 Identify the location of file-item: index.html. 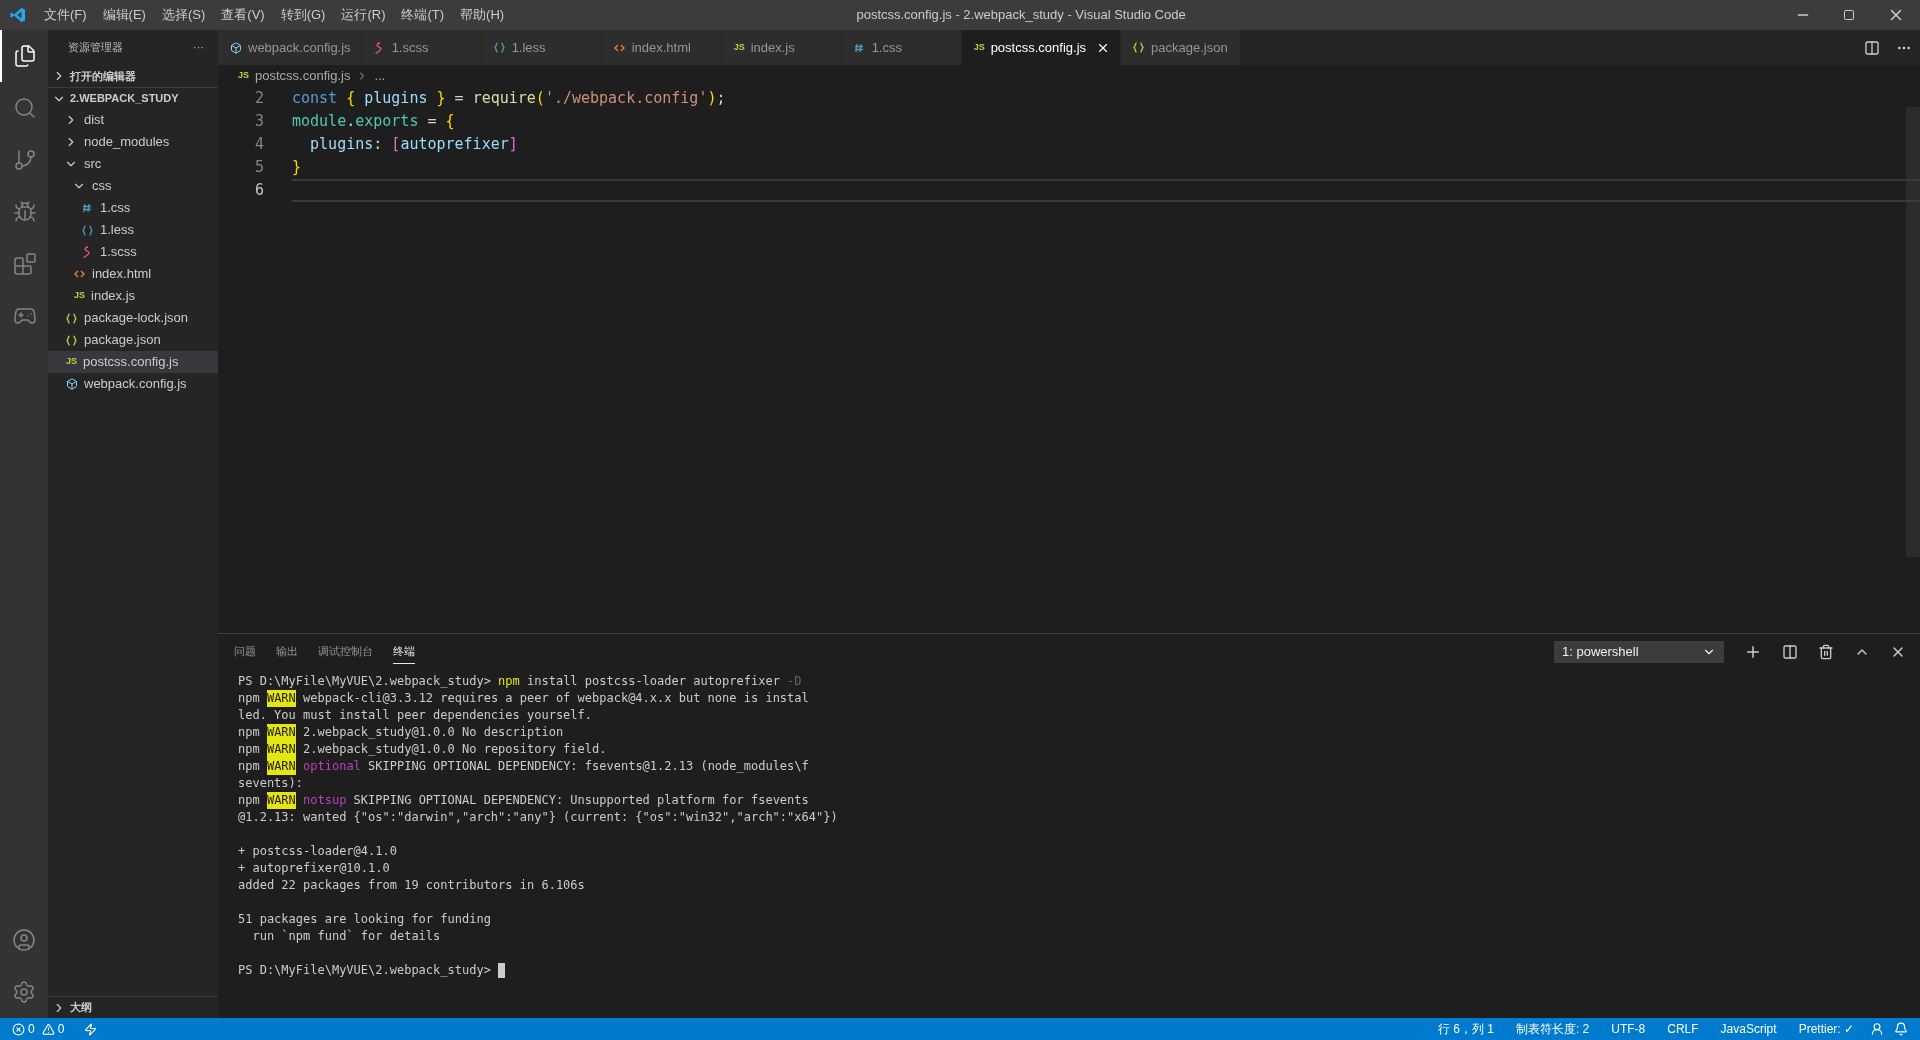
(133, 274).